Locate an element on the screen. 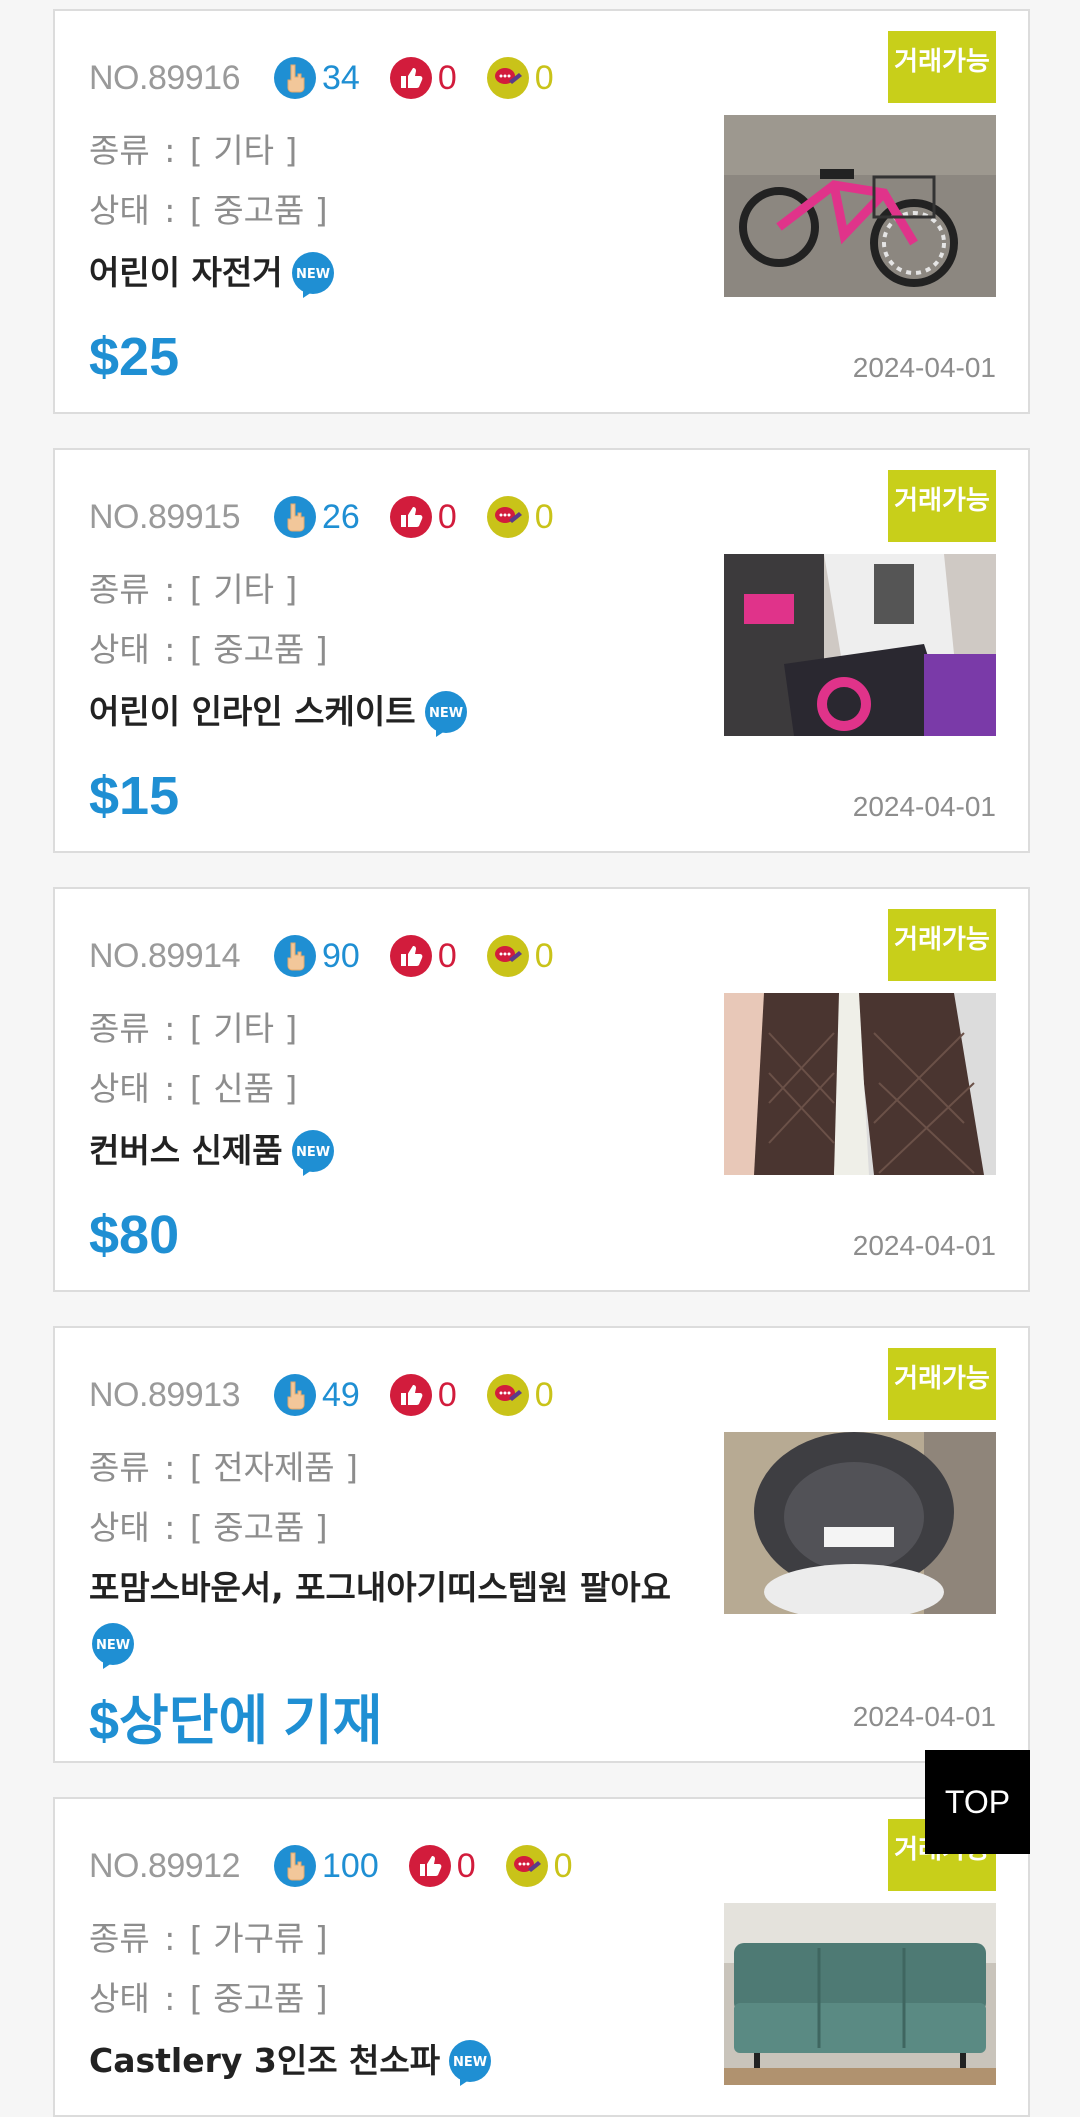  bicycle-photo is located at coordinates (860, 206).